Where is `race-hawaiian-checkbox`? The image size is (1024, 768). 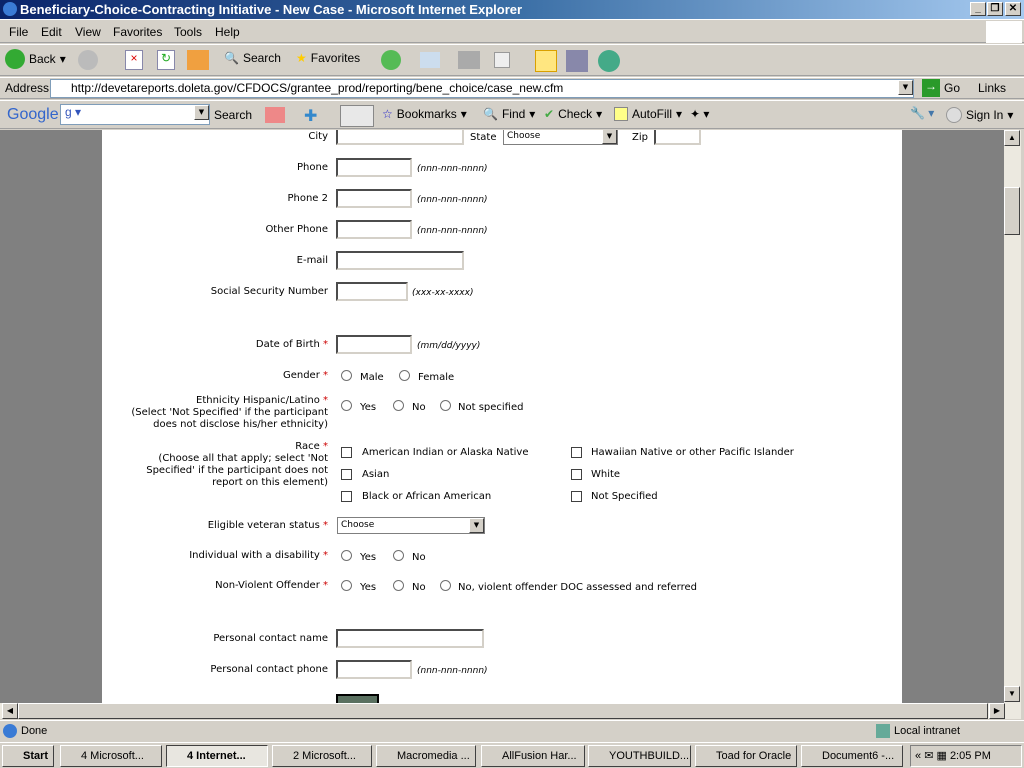 race-hawaiian-checkbox is located at coordinates (576, 452).